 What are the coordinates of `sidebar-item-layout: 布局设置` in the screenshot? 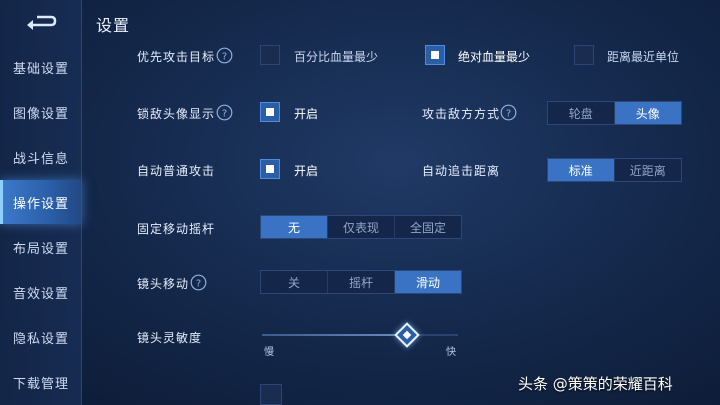 It's located at (41, 247).